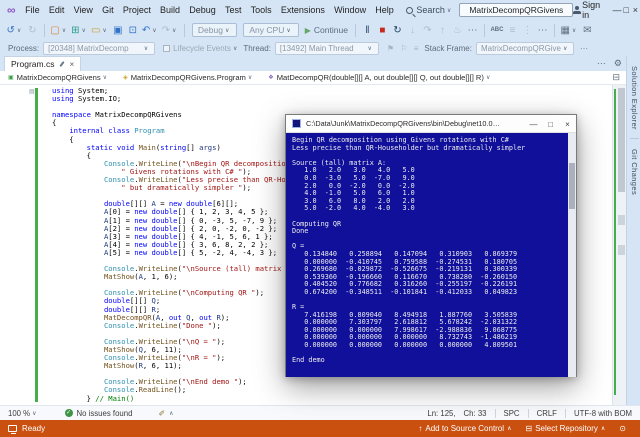 The image size is (640, 437). What do you see at coordinates (11, 78) in the screenshot?
I see `project-icon: ▣` at bounding box center [11, 78].